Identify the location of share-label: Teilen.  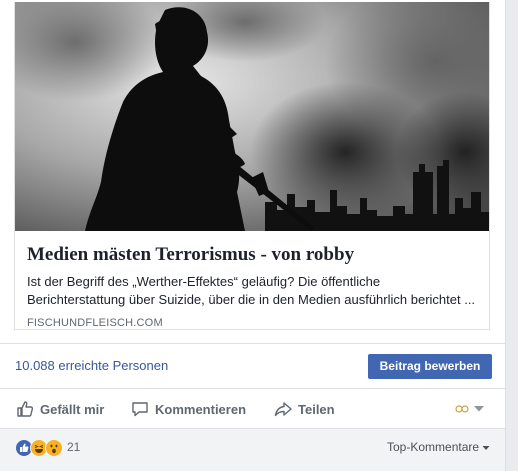
(316, 409).